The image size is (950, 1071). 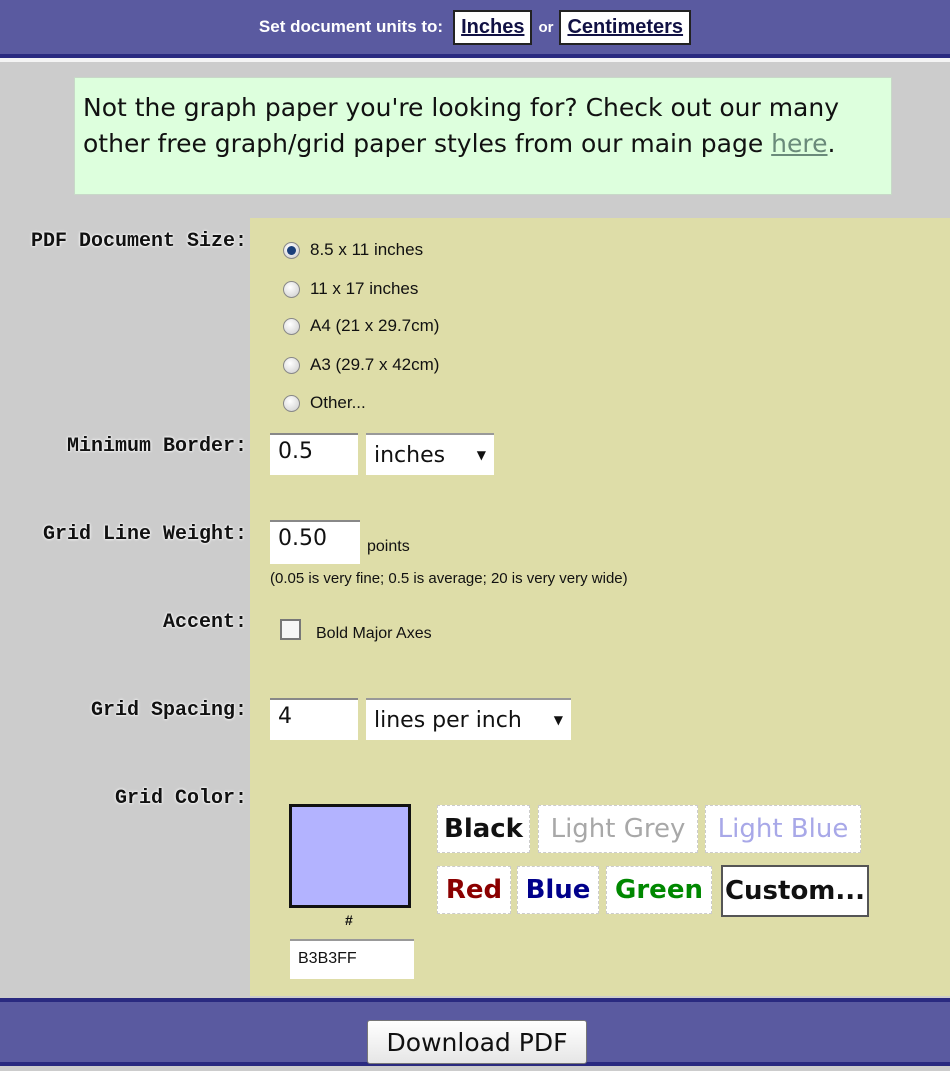 I want to click on line-weight-unit: points, so click(x=388, y=546).